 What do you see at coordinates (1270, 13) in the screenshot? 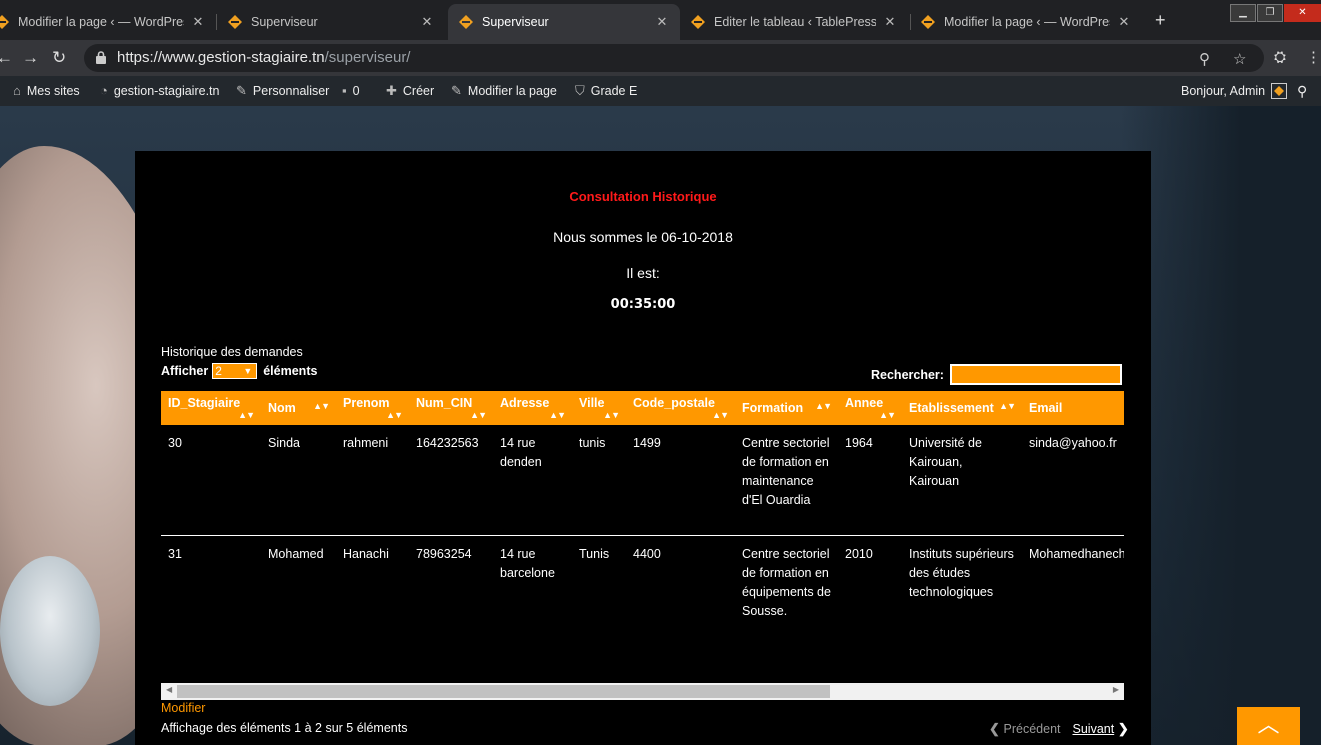
I see `restore-window-button: ❐` at bounding box center [1270, 13].